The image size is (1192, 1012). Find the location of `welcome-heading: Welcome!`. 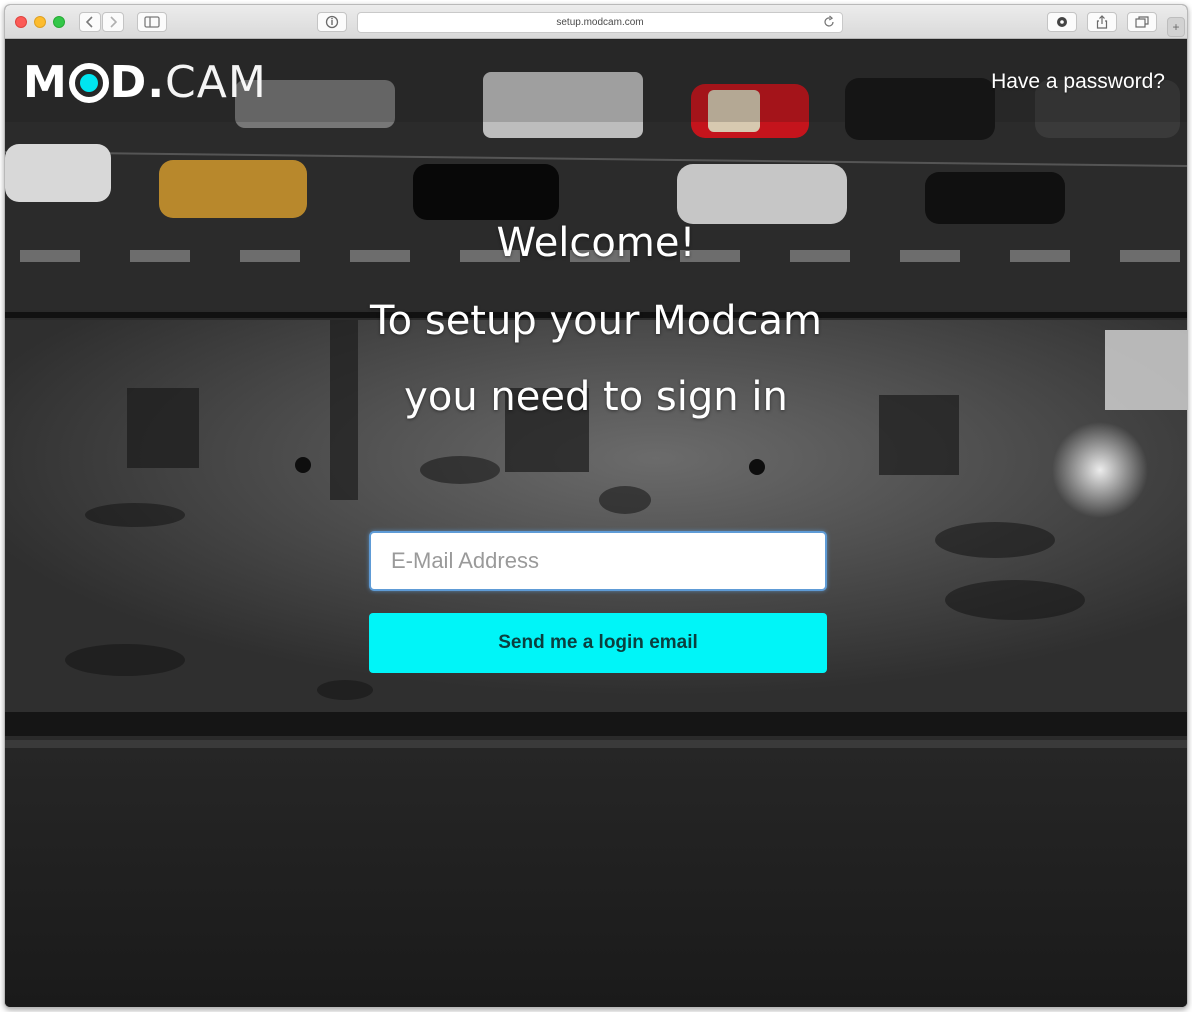

welcome-heading: Welcome! is located at coordinates (596, 243).